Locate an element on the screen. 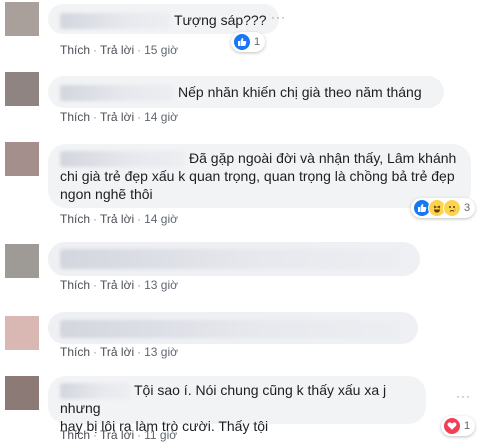 This screenshot has width=489, height=442. reaction-summary: 3 is located at coordinates (443, 208).